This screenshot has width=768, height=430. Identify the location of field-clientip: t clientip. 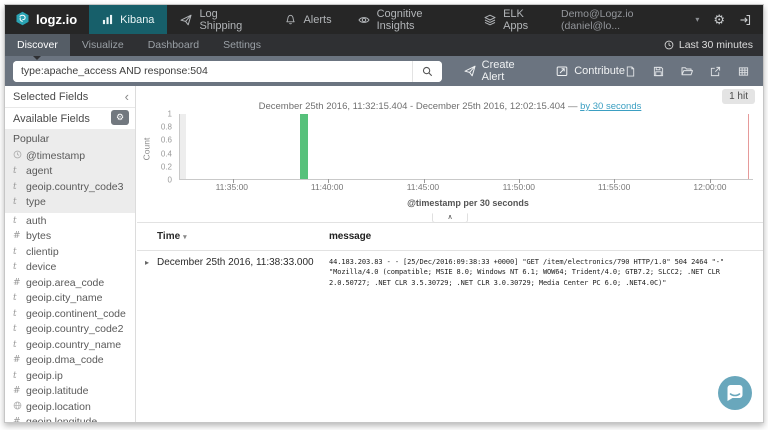
(70, 252).